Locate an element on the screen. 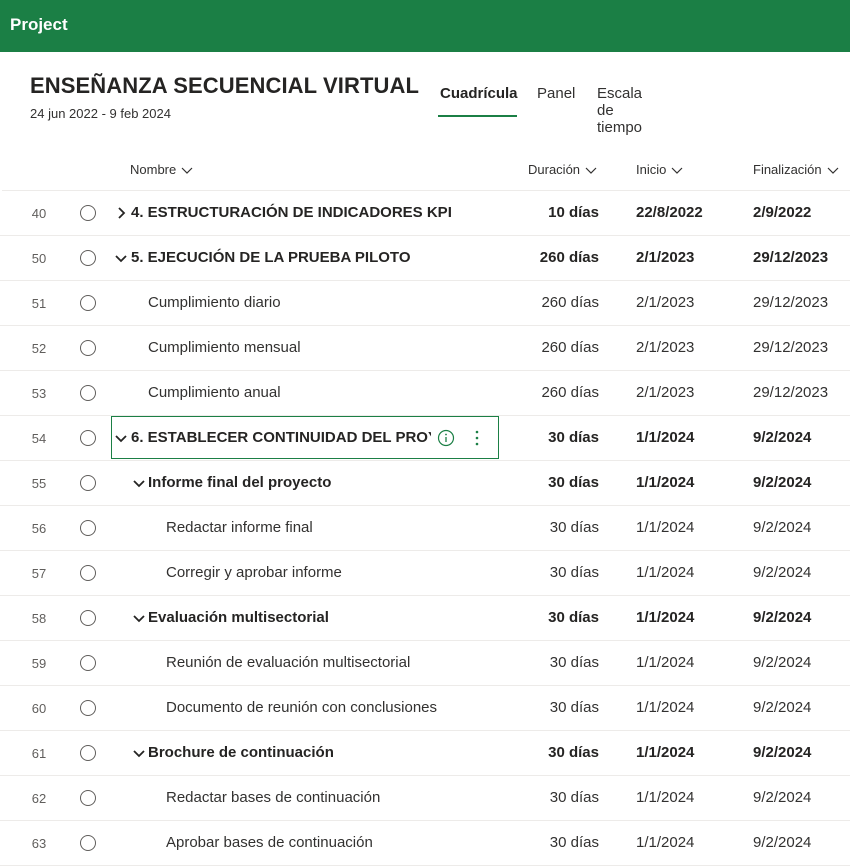  task-name: Cumplimiento diario is located at coordinates (214, 302).